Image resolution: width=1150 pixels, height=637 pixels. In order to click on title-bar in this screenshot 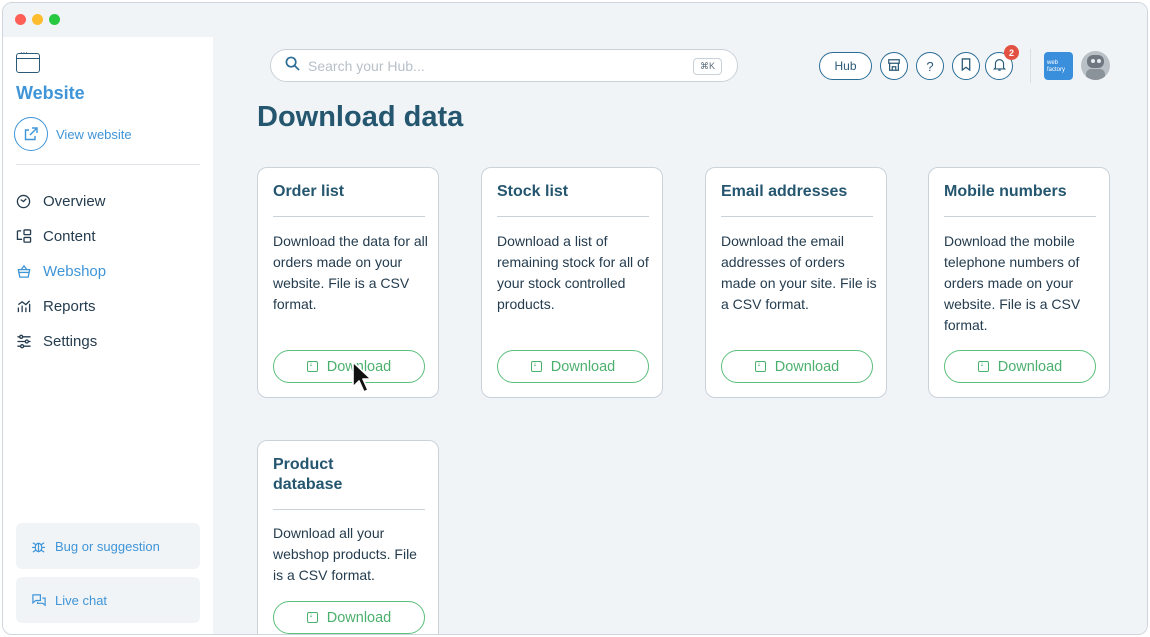, I will do `click(575, 20)`.